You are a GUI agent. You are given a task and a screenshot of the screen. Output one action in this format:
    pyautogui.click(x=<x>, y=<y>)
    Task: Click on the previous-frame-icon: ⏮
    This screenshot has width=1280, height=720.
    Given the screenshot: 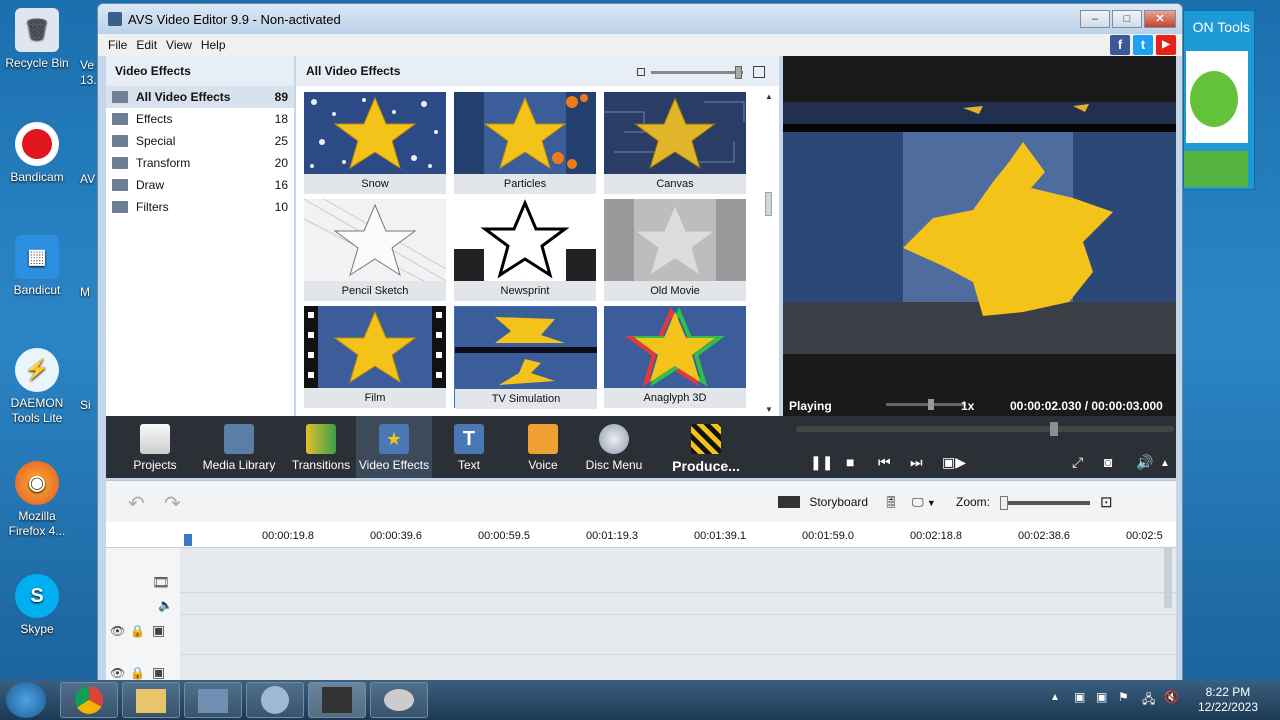 What is the action you would take?
    pyautogui.click(x=884, y=462)
    